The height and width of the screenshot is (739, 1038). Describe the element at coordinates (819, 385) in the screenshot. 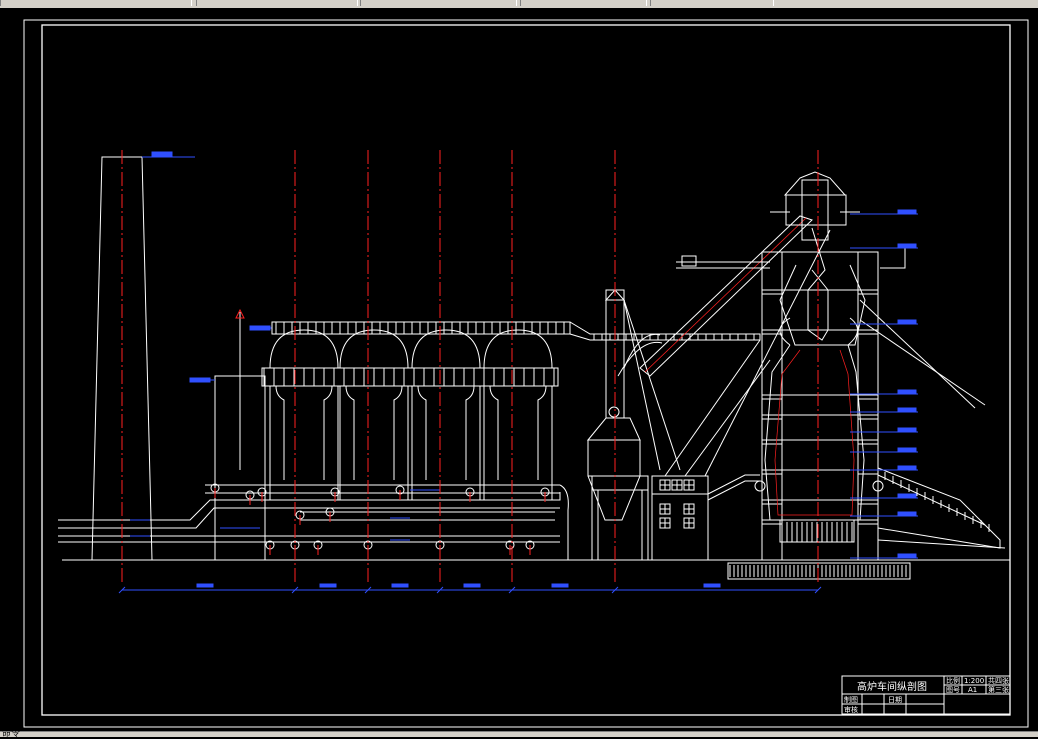

I see `blast-furnace-body` at that location.